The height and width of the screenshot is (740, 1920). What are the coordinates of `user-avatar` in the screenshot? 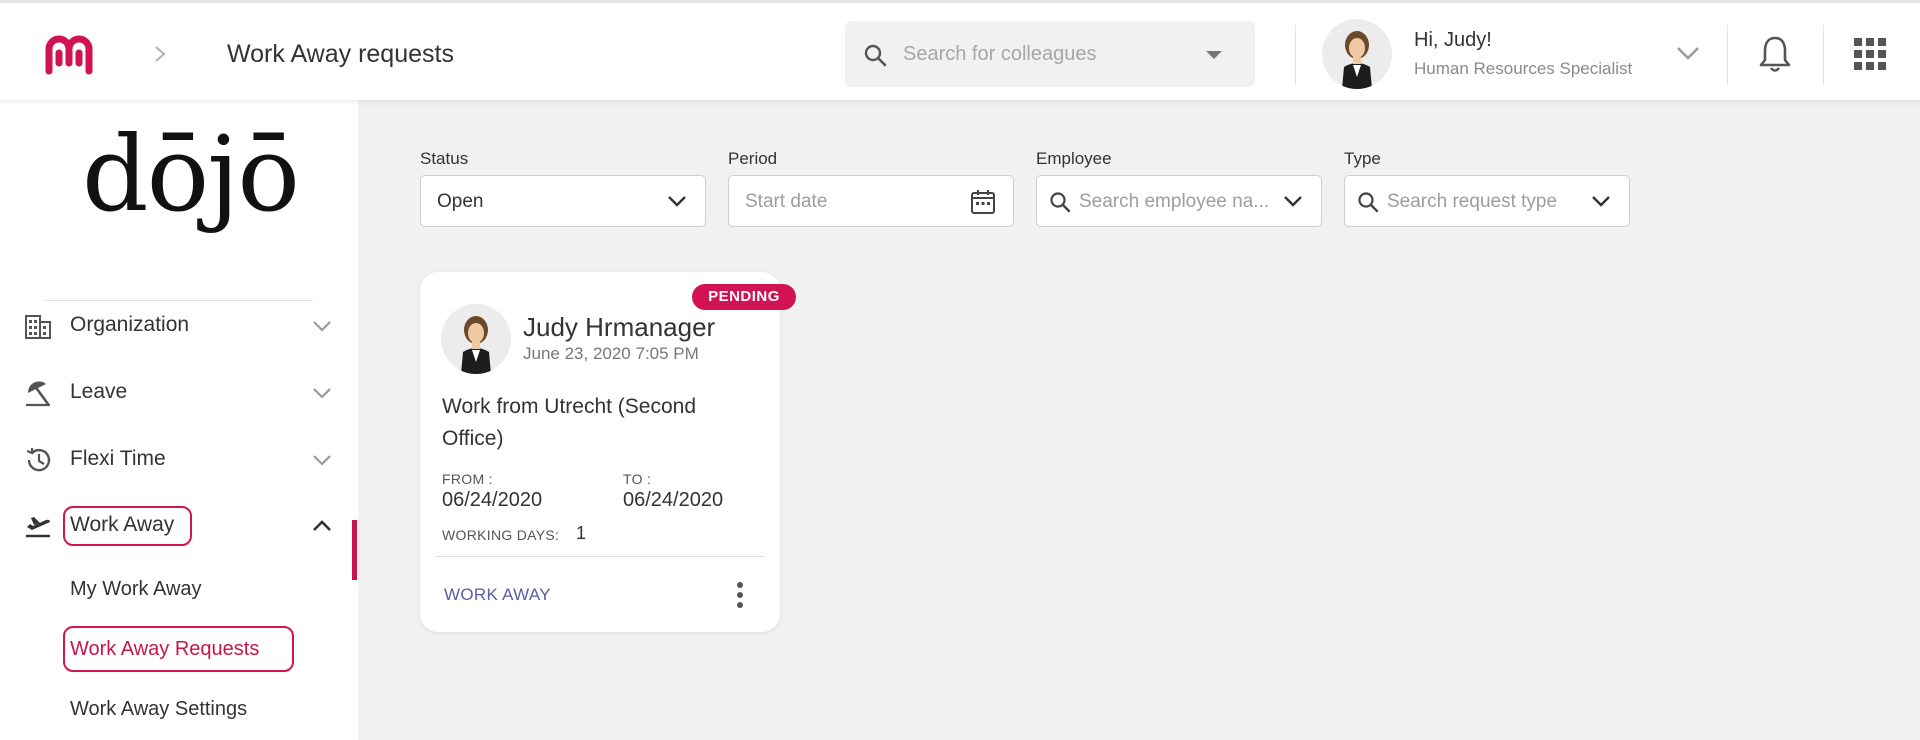 It's located at (1357, 54).